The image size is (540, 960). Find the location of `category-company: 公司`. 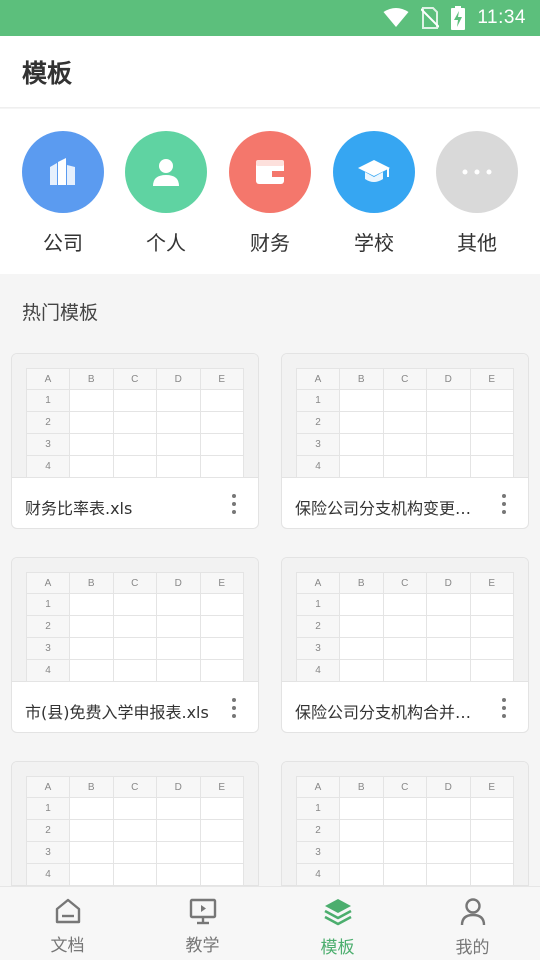

category-company: 公司 is located at coordinates (63, 193).